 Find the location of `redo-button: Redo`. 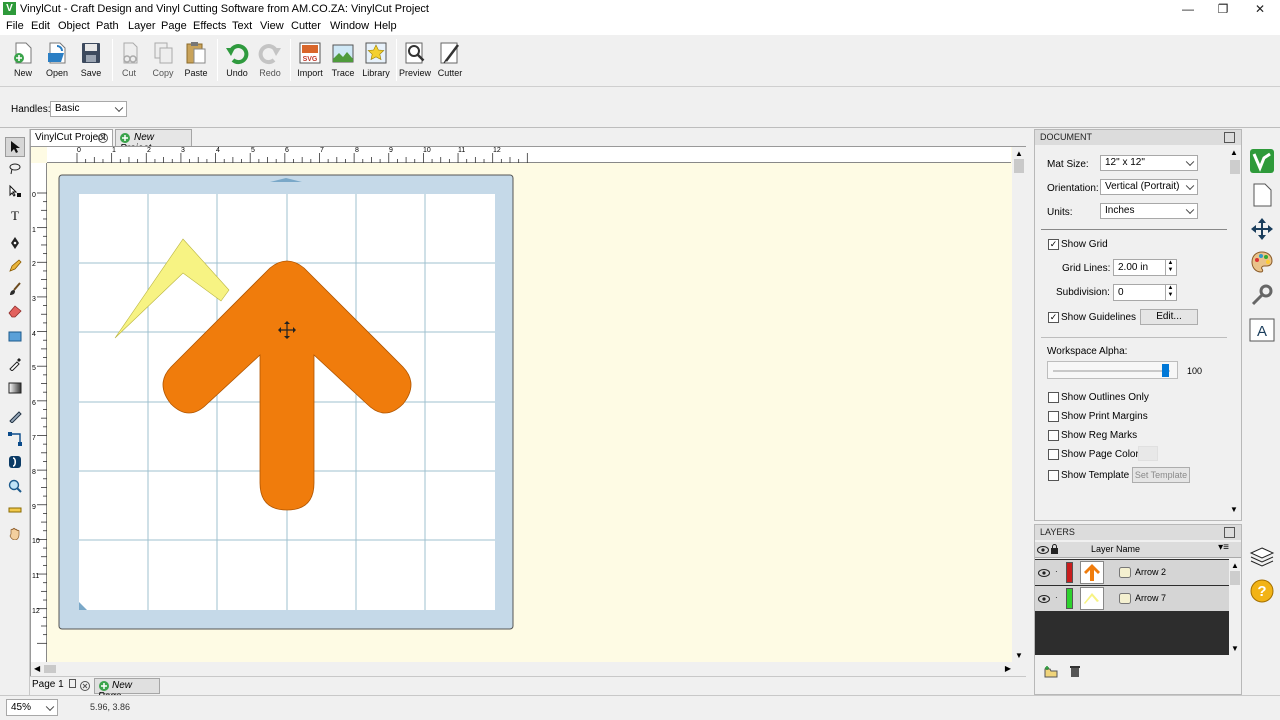

redo-button: Redo is located at coordinates (270, 63).